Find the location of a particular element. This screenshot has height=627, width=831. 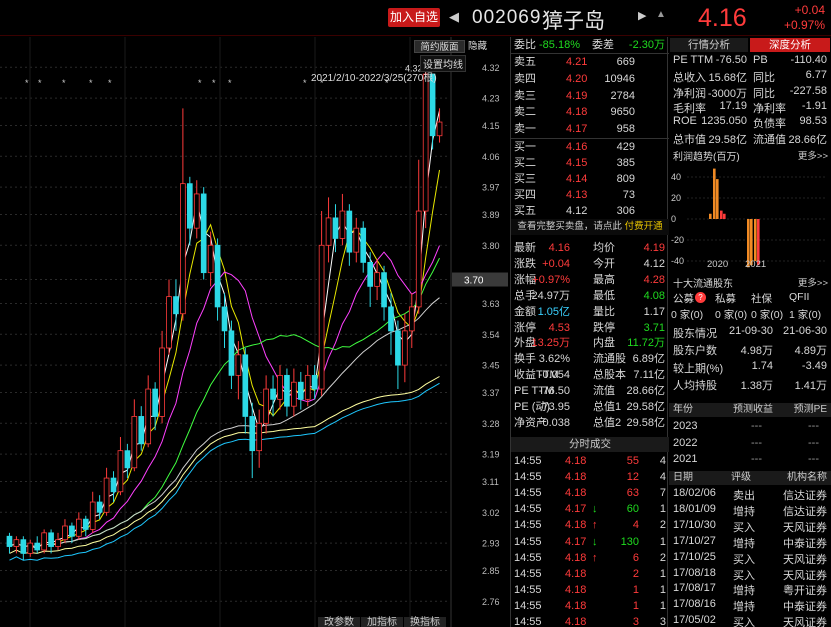

holders-more-link: 更多>> is located at coordinates (813, 282).